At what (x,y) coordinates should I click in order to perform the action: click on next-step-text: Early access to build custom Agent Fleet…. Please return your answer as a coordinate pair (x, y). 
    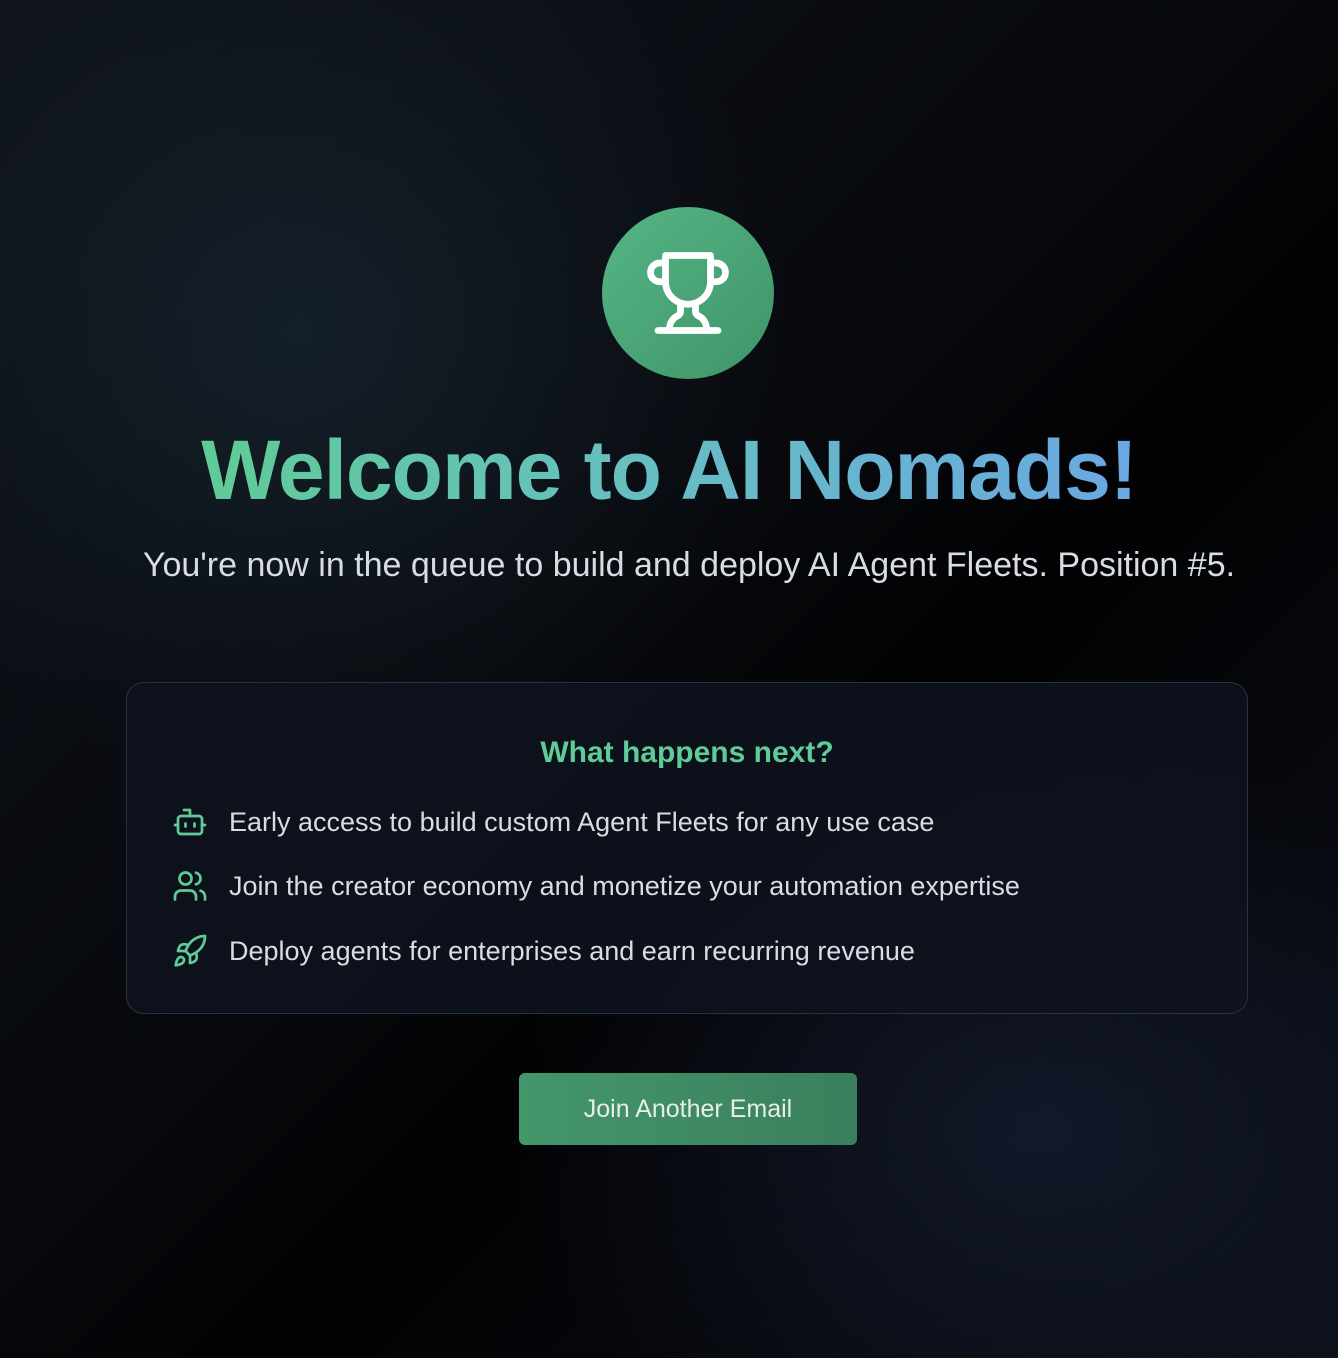
    Looking at the image, I should click on (582, 822).